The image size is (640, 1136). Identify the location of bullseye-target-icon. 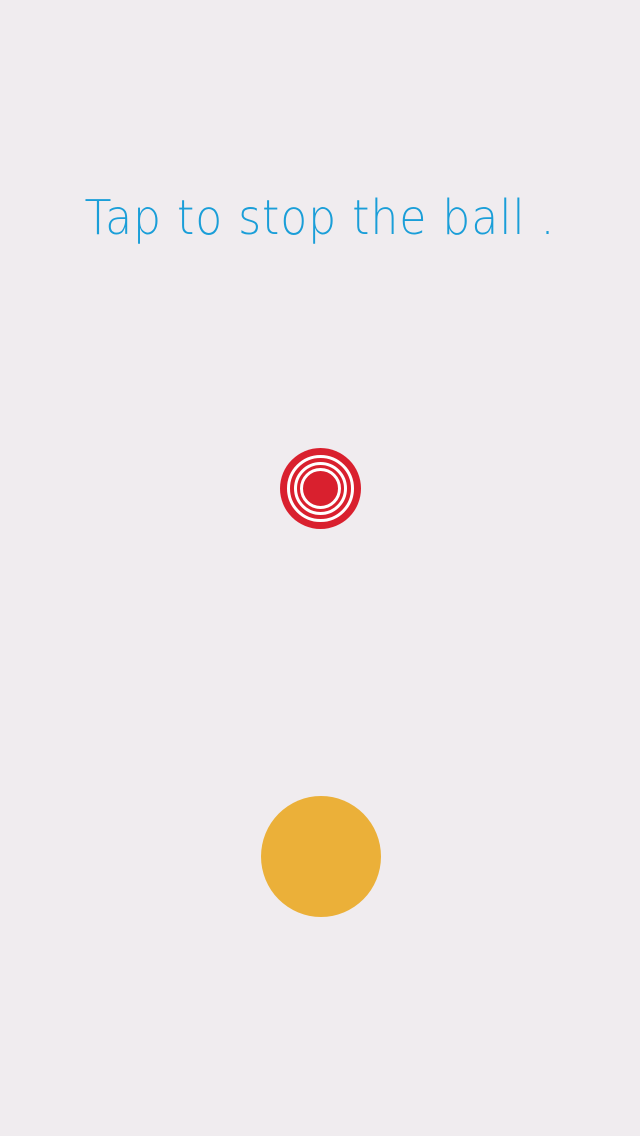
(320, 488).